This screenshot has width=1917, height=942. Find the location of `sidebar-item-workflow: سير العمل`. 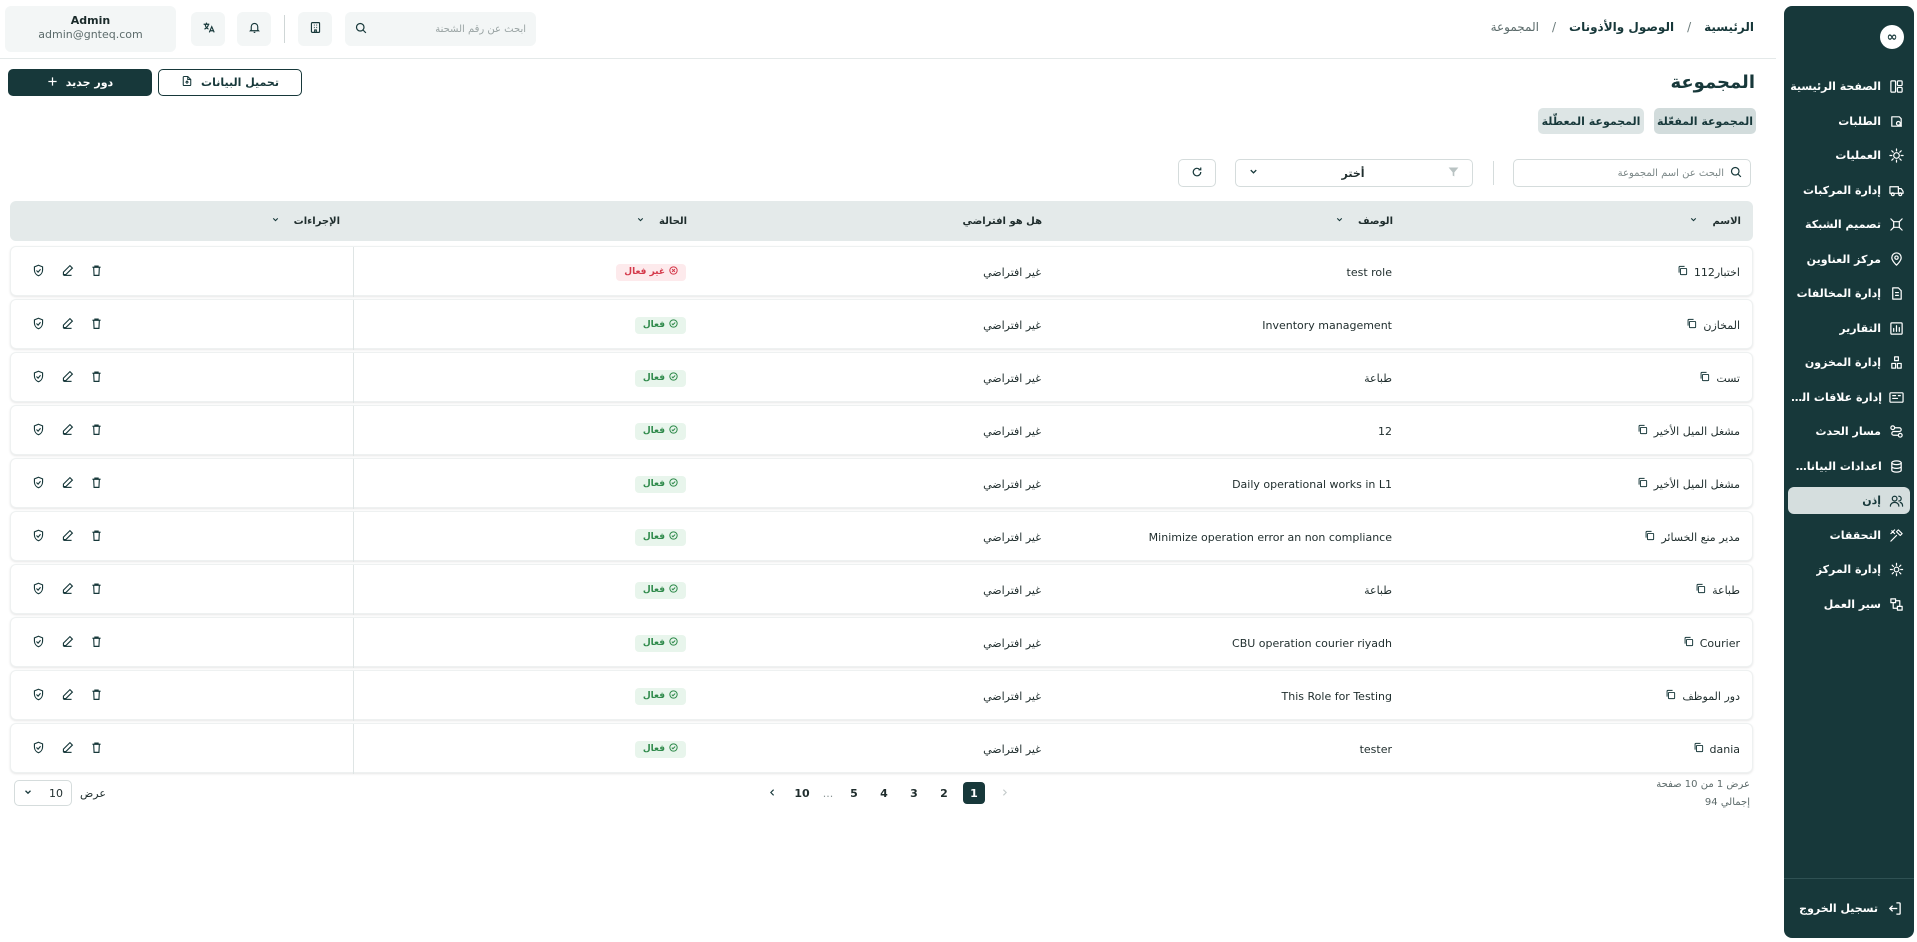

sidebar-item-workflow: سير العمل is located at coordinates (1849, 604).